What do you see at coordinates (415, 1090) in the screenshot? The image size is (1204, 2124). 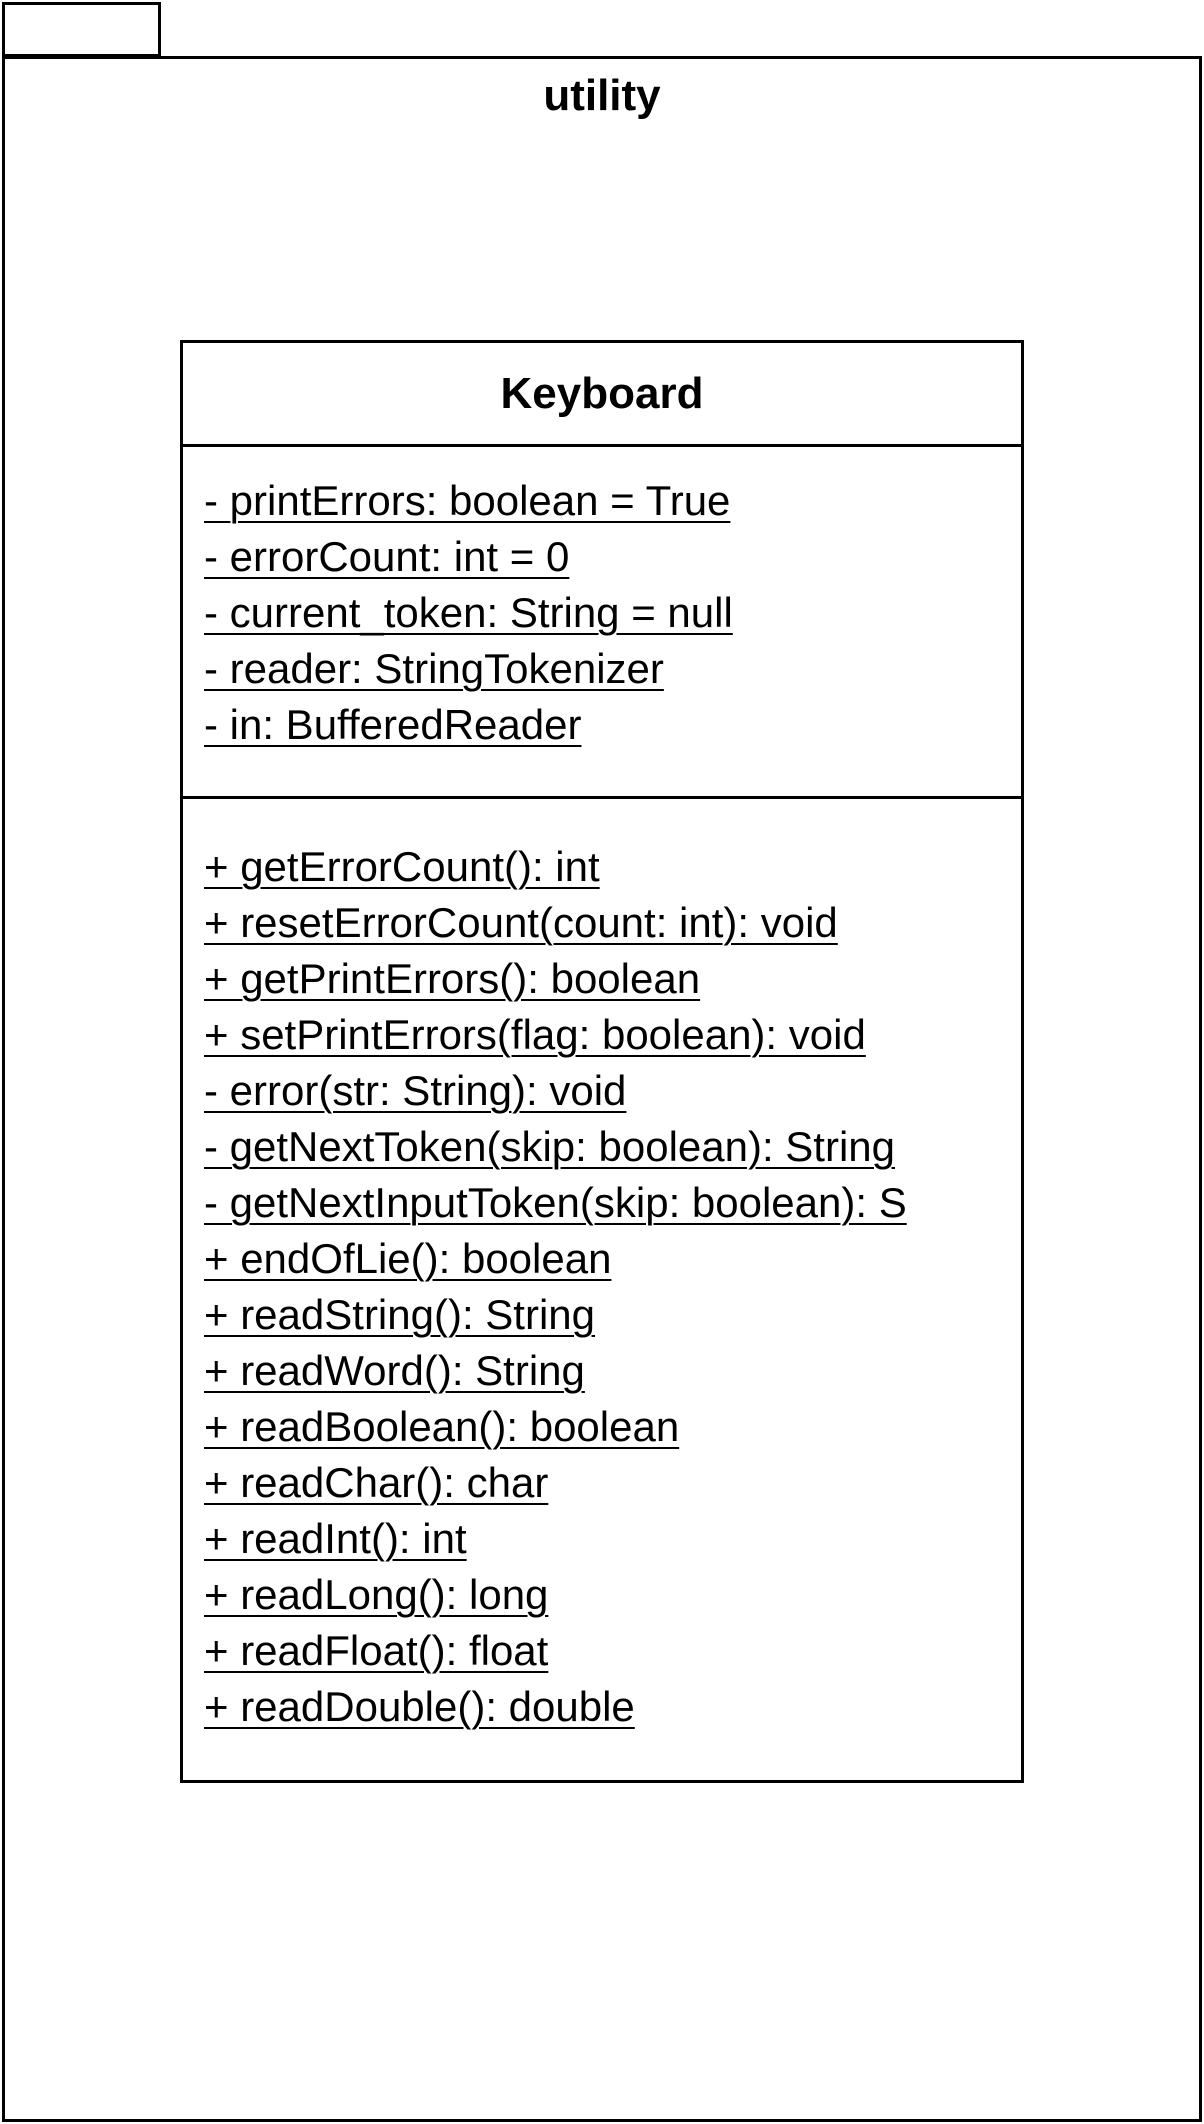 I see `operation-error: - error(str: String): void` at bounding box center [415, 1090].